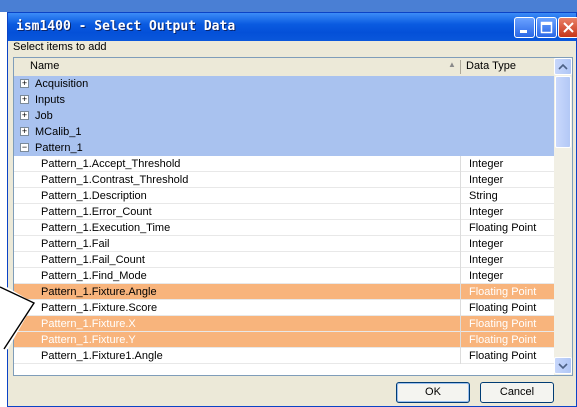  Describe the element at coordinates (284, 212) in the screenshot. I see `list-item: Pattern_1.Error_Count Integer` at that location.